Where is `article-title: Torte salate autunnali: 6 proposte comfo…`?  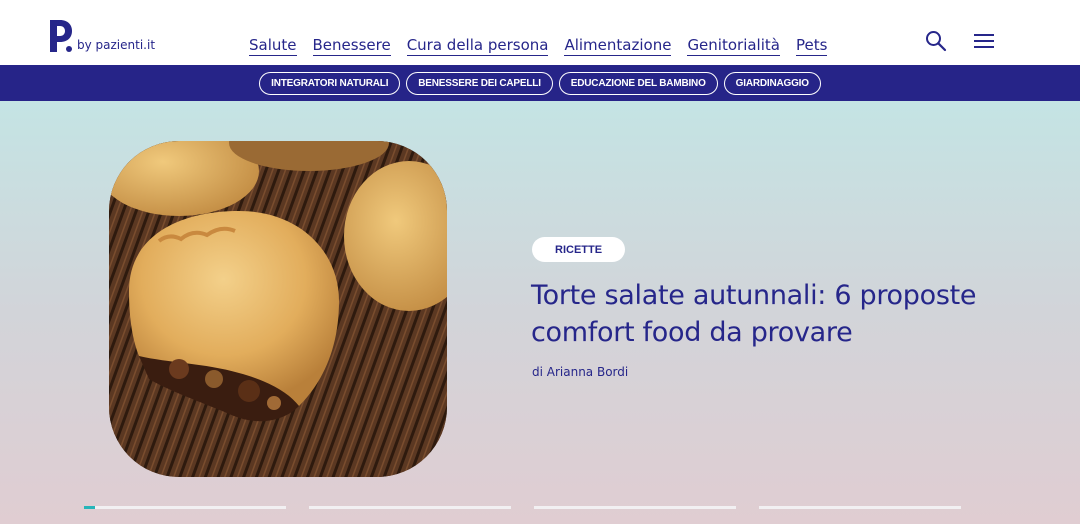 article-title: Torte salate autunnali: 6 proposte comfo… is located at coordinates (766, 314).